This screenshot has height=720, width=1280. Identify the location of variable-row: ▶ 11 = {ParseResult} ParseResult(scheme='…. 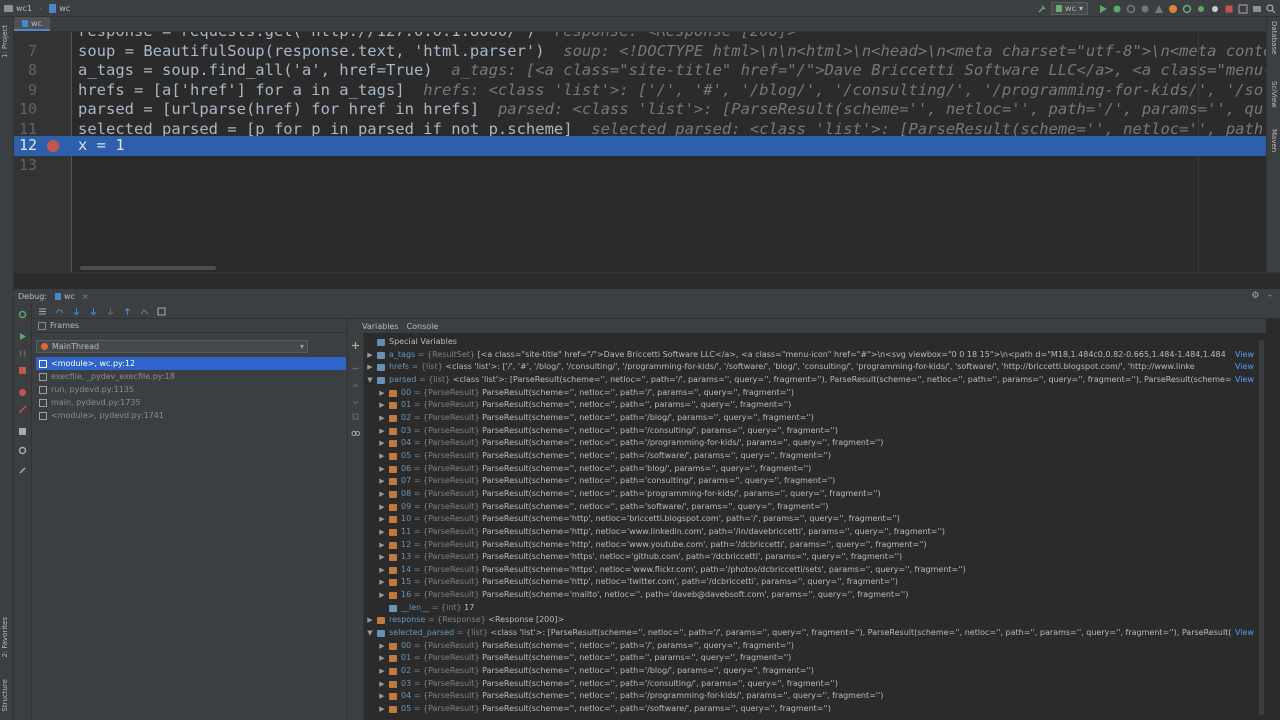
(815, 532).